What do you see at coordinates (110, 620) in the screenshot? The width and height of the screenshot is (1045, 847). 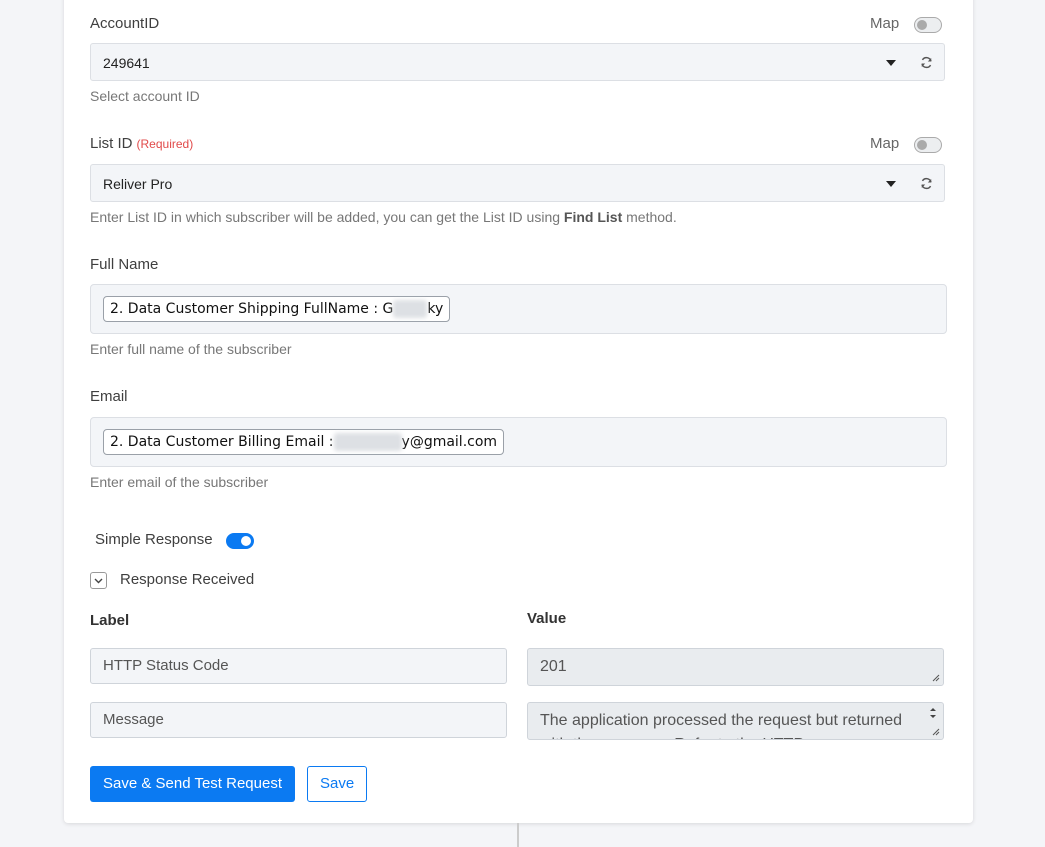 I see `label-column-header: Label` at bounding box center [110, 620].